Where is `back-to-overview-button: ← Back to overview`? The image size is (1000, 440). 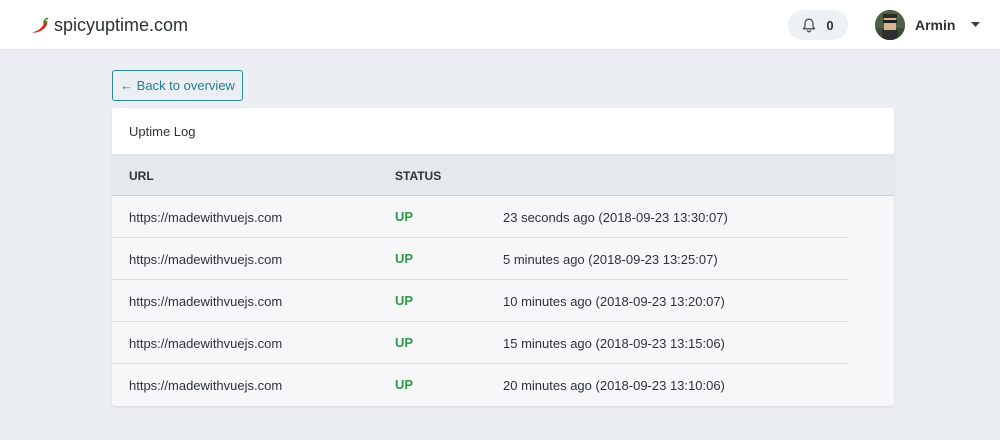
back-to-overview-button: ← Back to overview is located at coordinates (177, 85).